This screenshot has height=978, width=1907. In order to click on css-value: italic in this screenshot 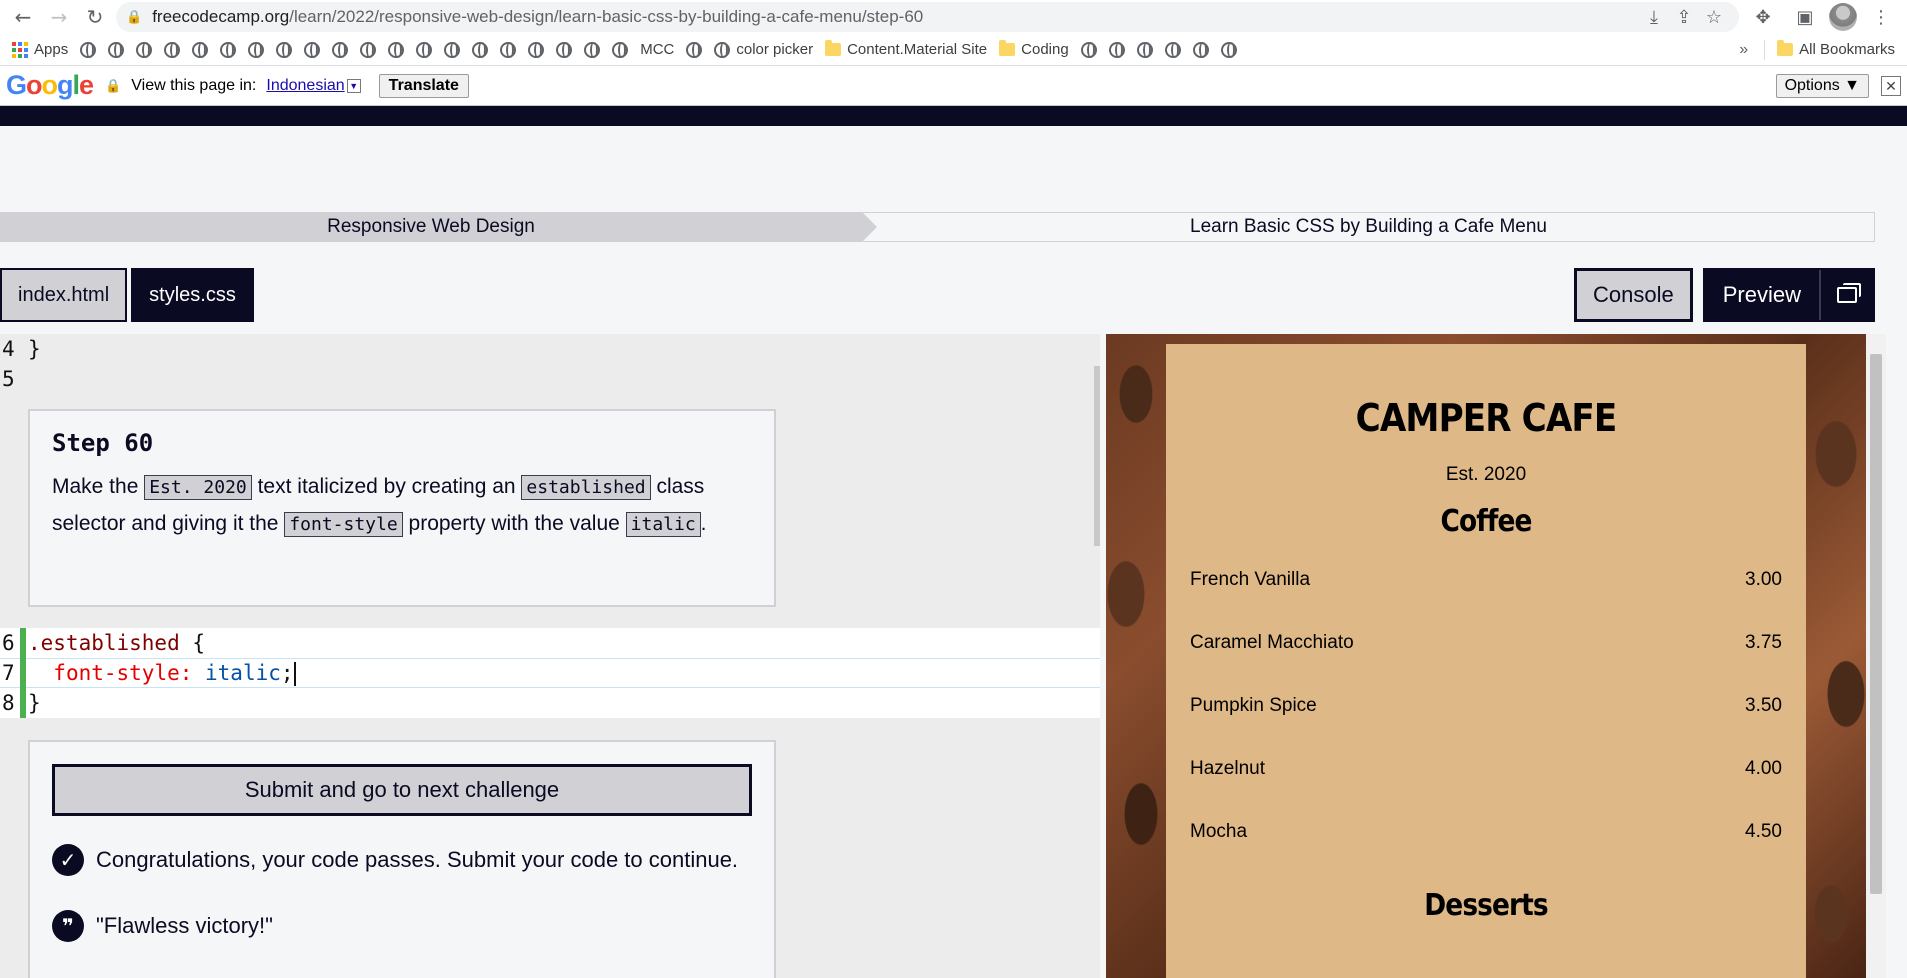, I will do `click(236, 672)`.